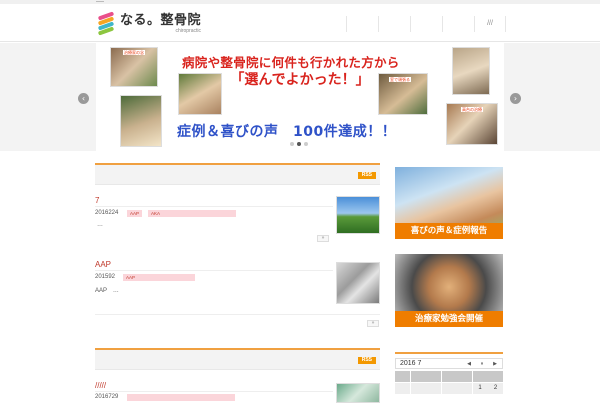 The height and width of the screenshot is (403, 600). Describe the element at coordinates (97, 200) in the screenshot. I see `post-title-1: 7` at that location.